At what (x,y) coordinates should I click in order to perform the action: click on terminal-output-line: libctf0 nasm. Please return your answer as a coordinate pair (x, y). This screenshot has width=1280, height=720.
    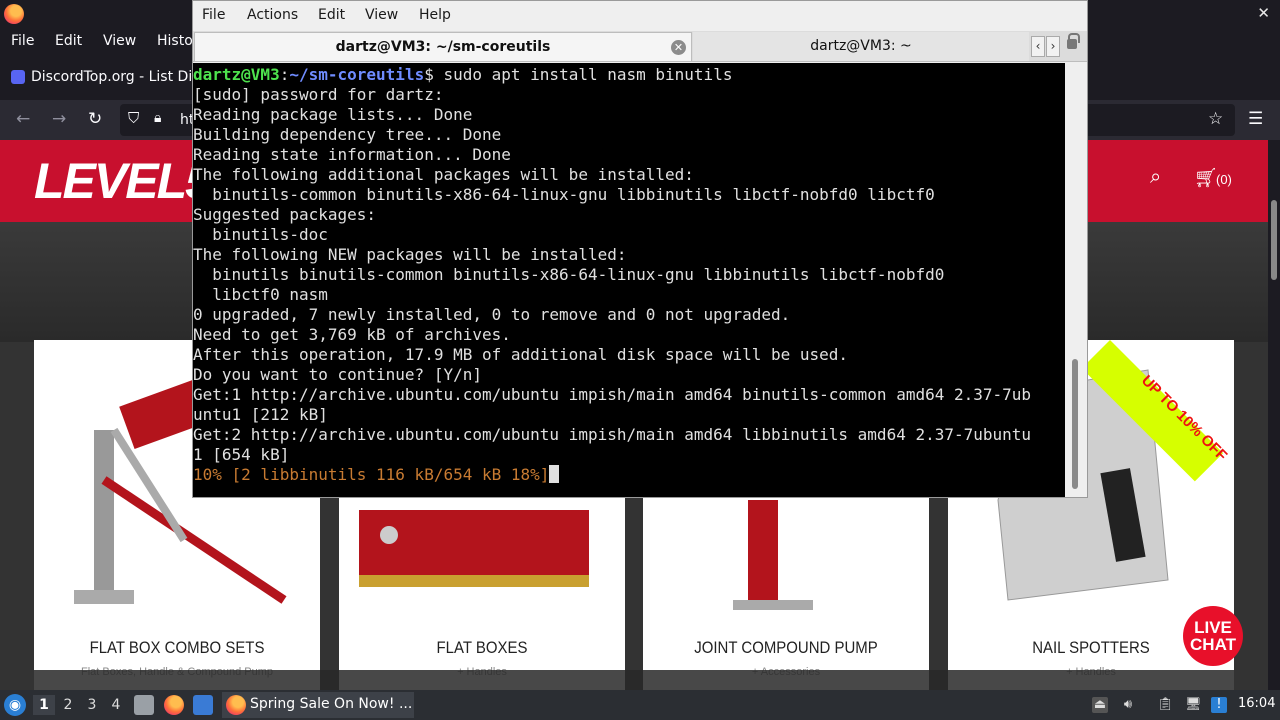
    Looking at the image, I should click on (260, 294).